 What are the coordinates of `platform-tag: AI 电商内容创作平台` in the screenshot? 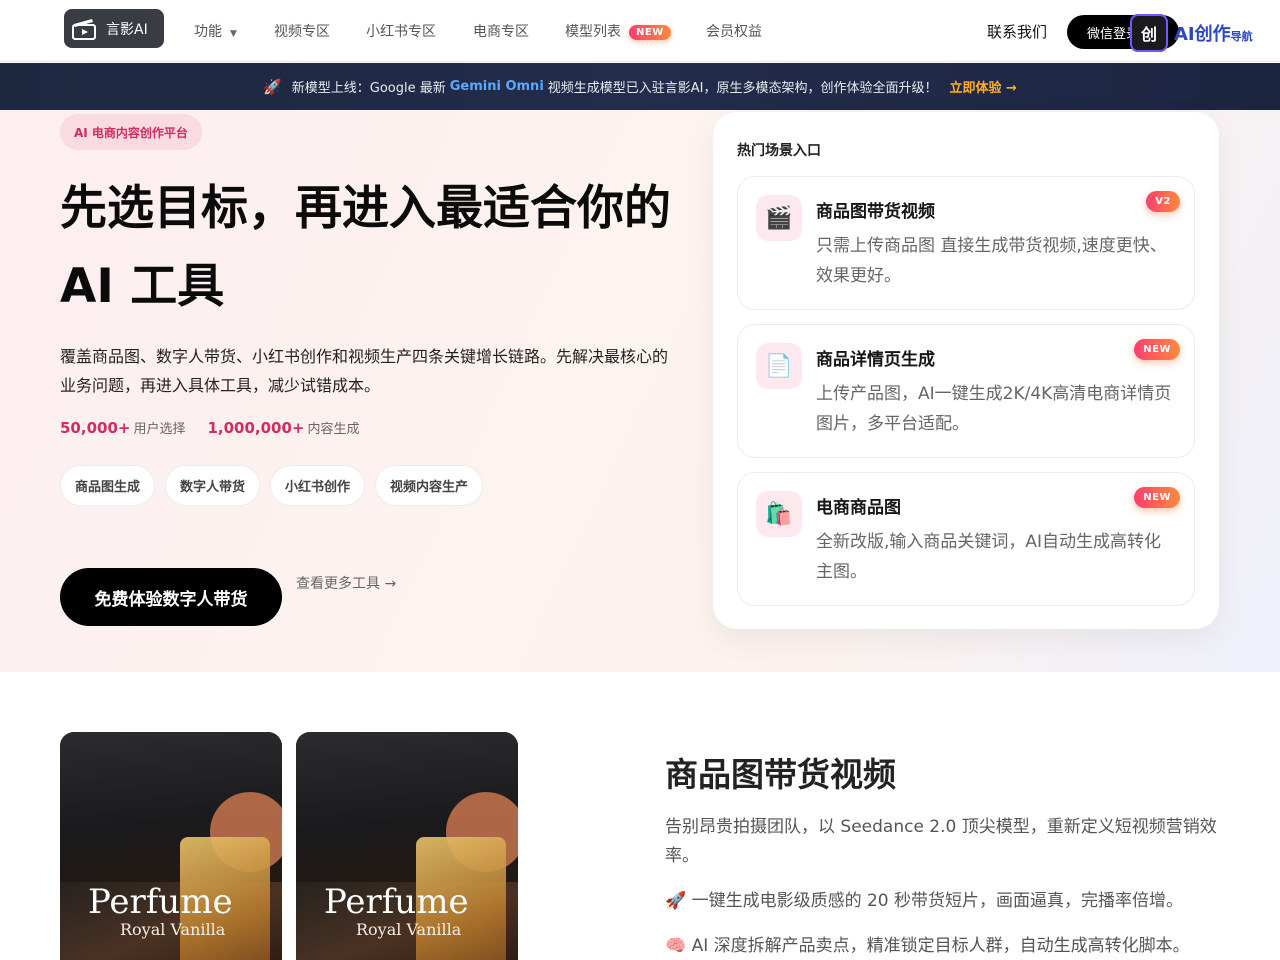 It's located at (131, 132).